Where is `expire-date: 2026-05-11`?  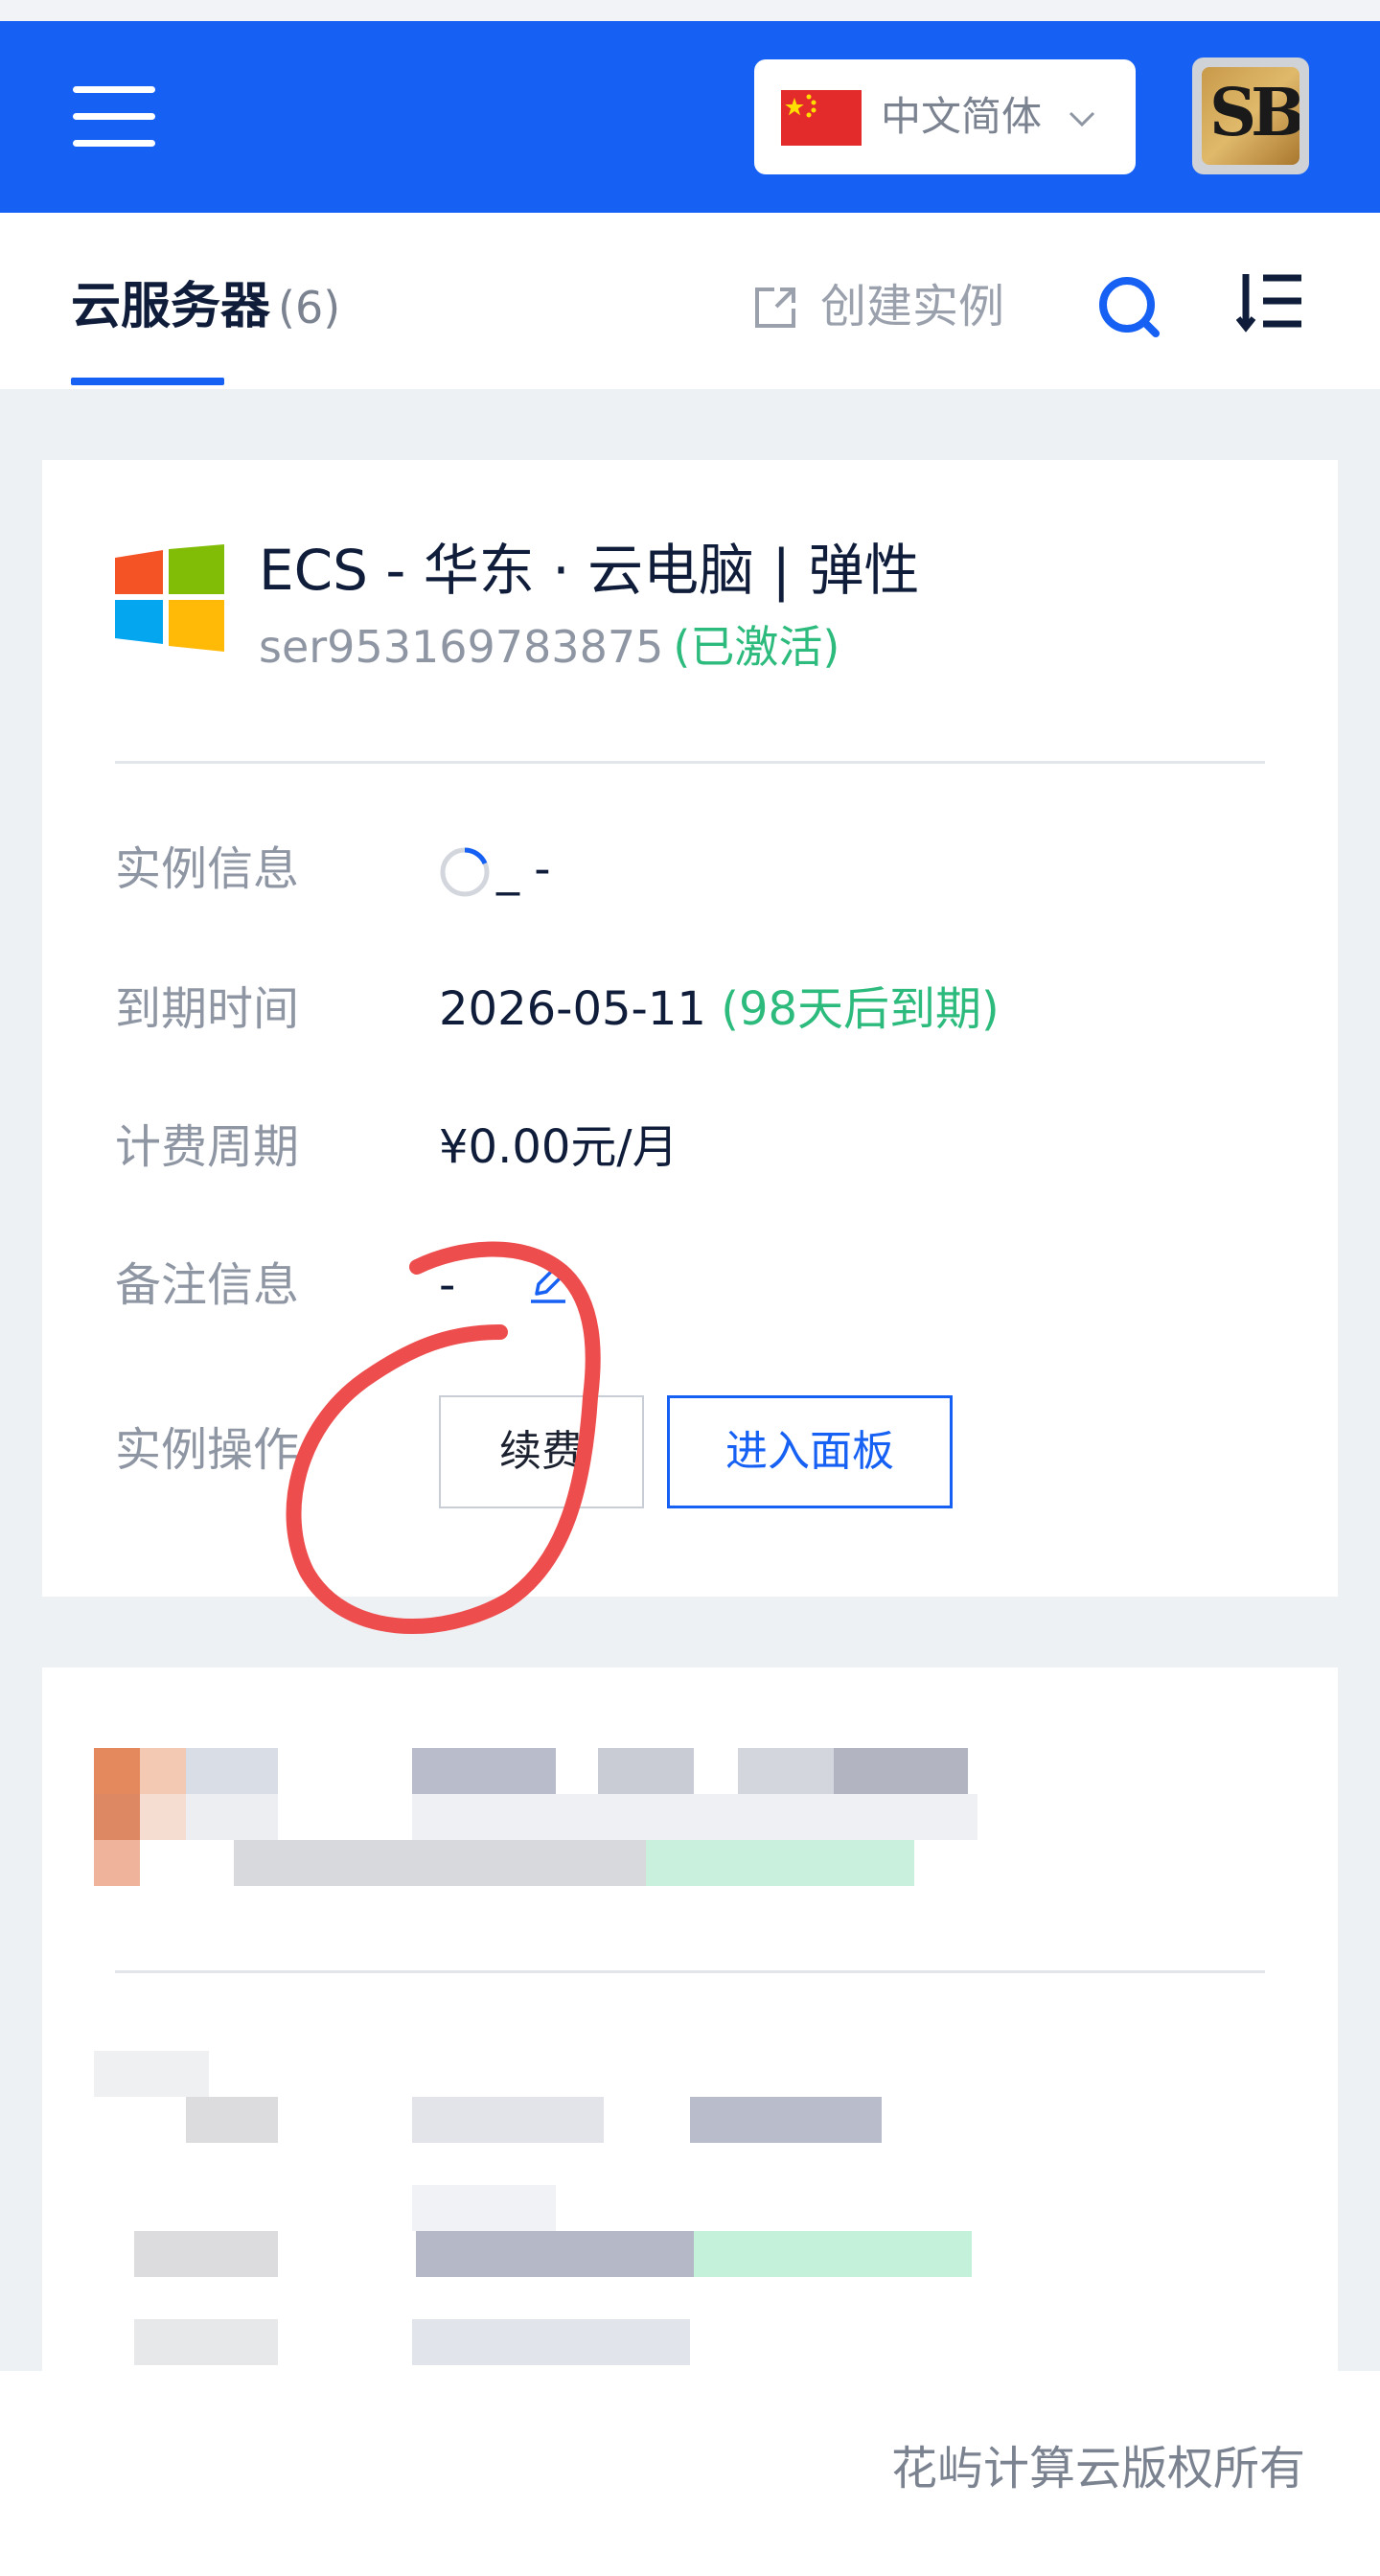 expire-date: 2026-05-11 is located at coordinates (572, 1009).